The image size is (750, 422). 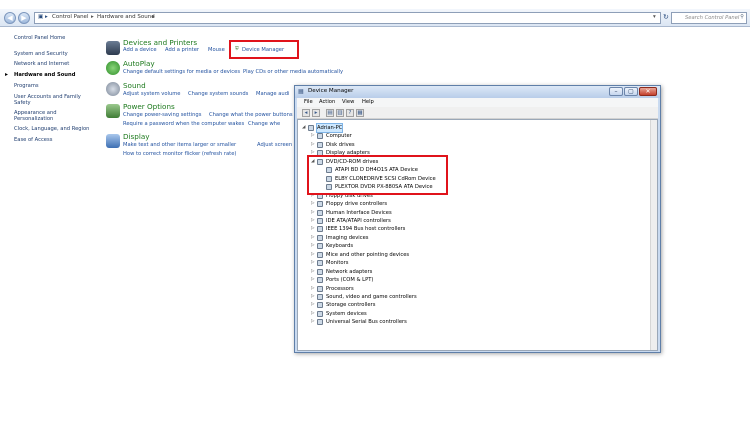 I want to click on tree-category: ▷ IEEE 1394 Bus host controllers, so click(x=479, y=229).